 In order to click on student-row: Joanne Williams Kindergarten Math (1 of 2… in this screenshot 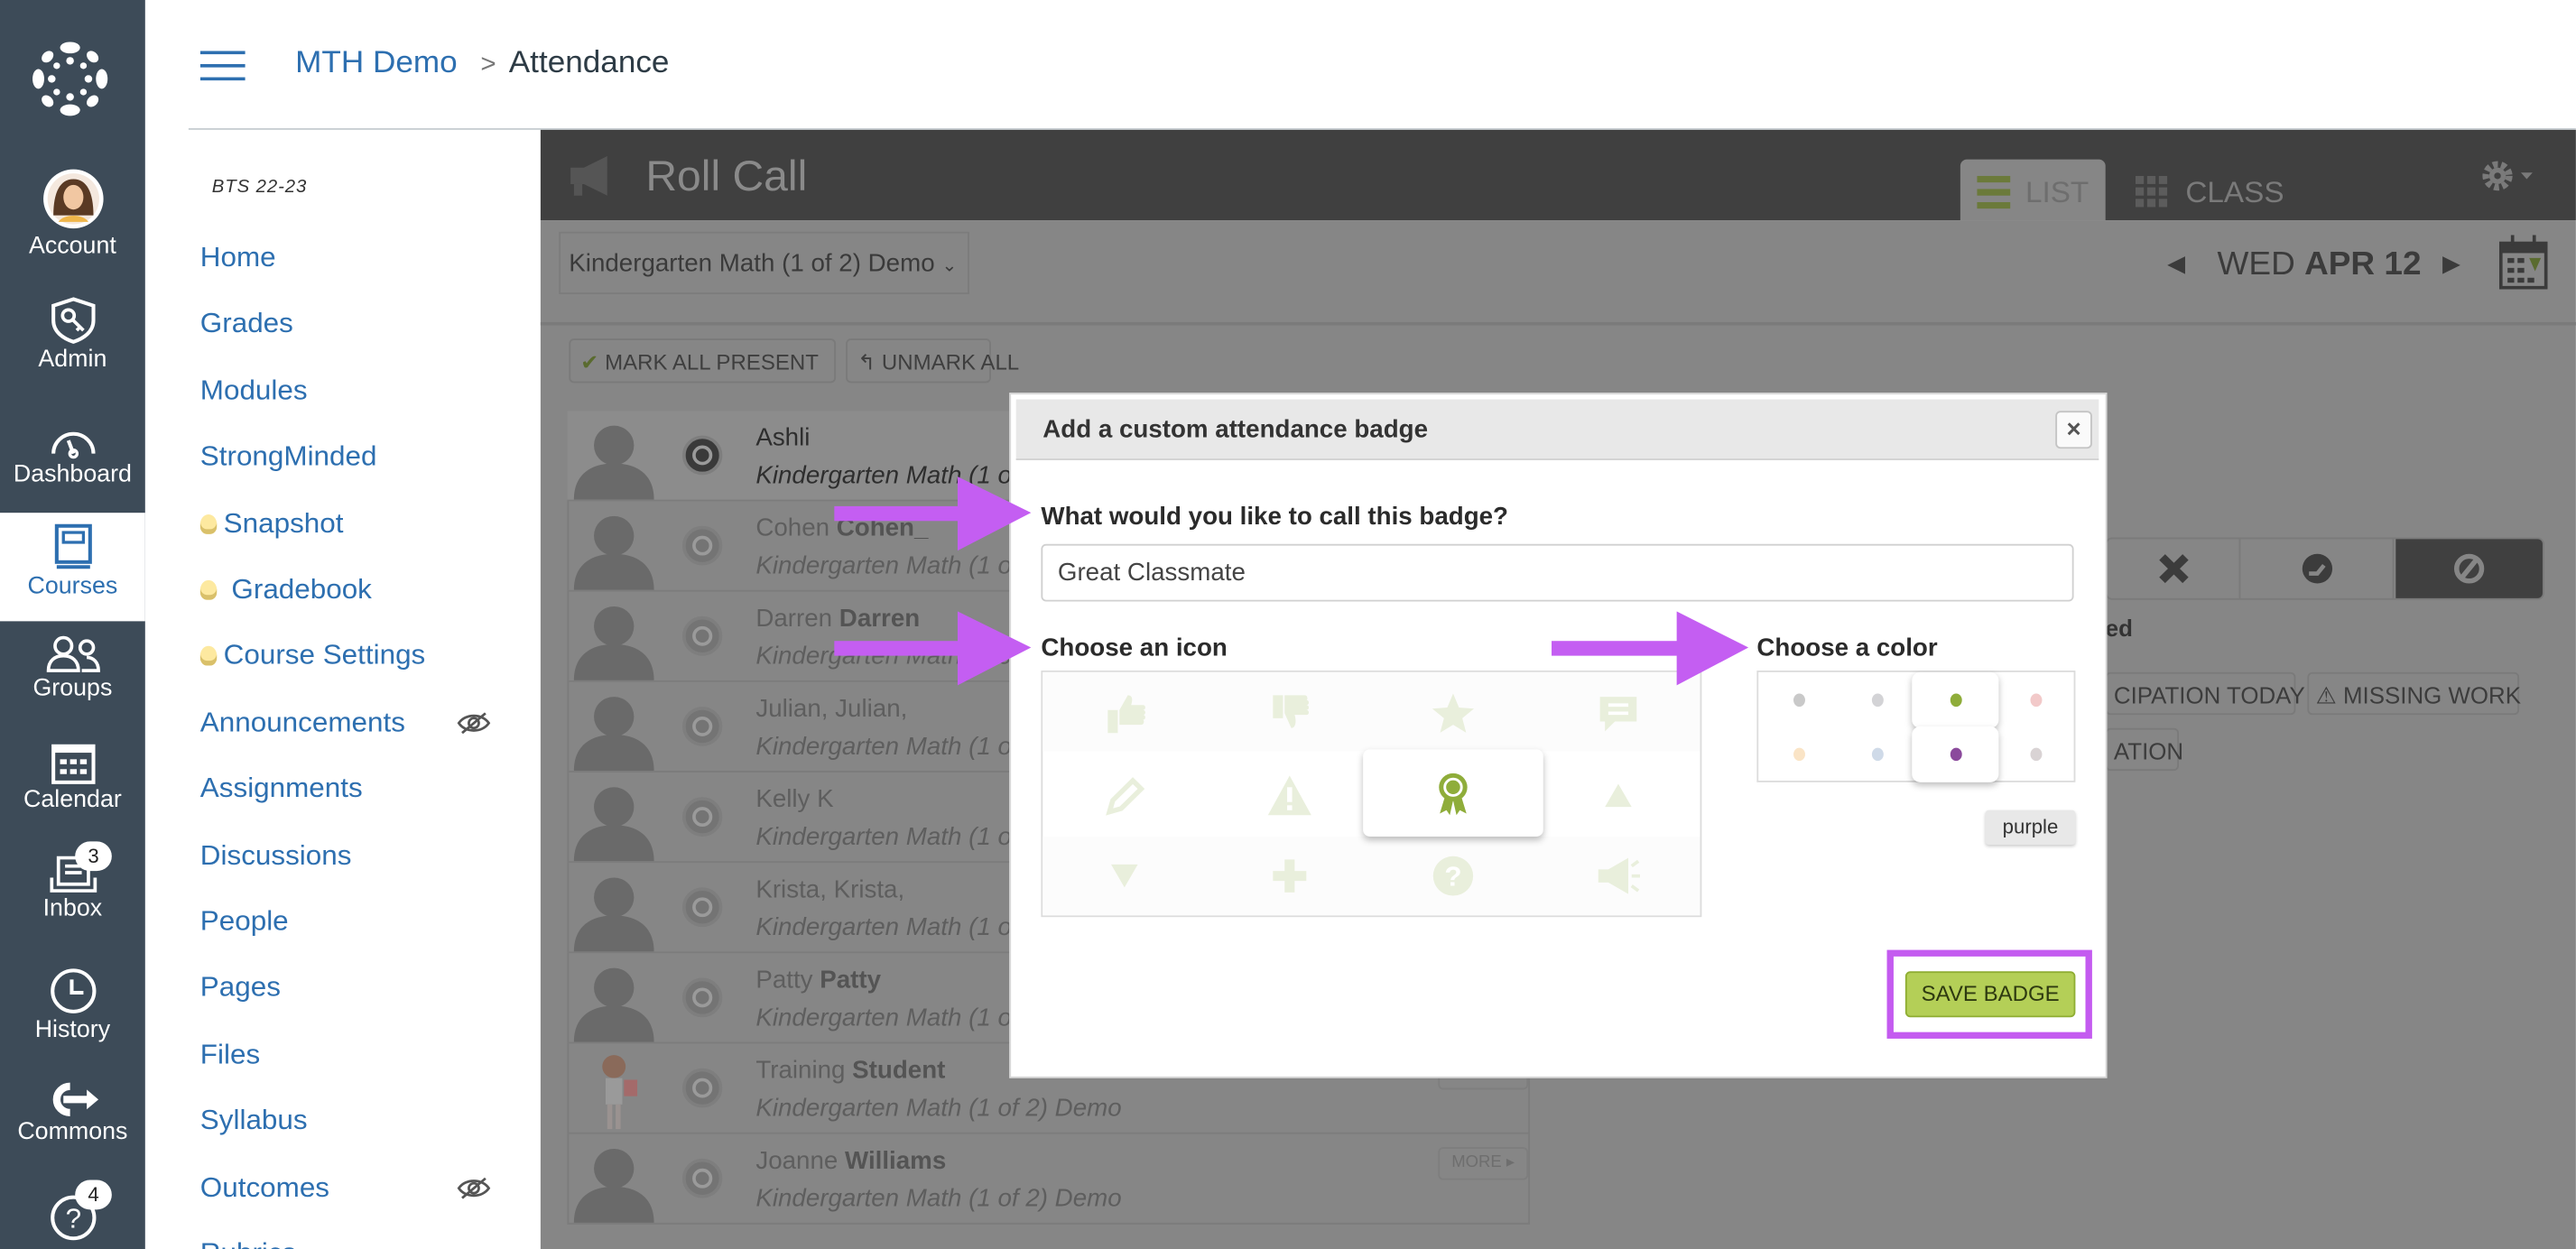, I will do `click(1048, 1179)`.